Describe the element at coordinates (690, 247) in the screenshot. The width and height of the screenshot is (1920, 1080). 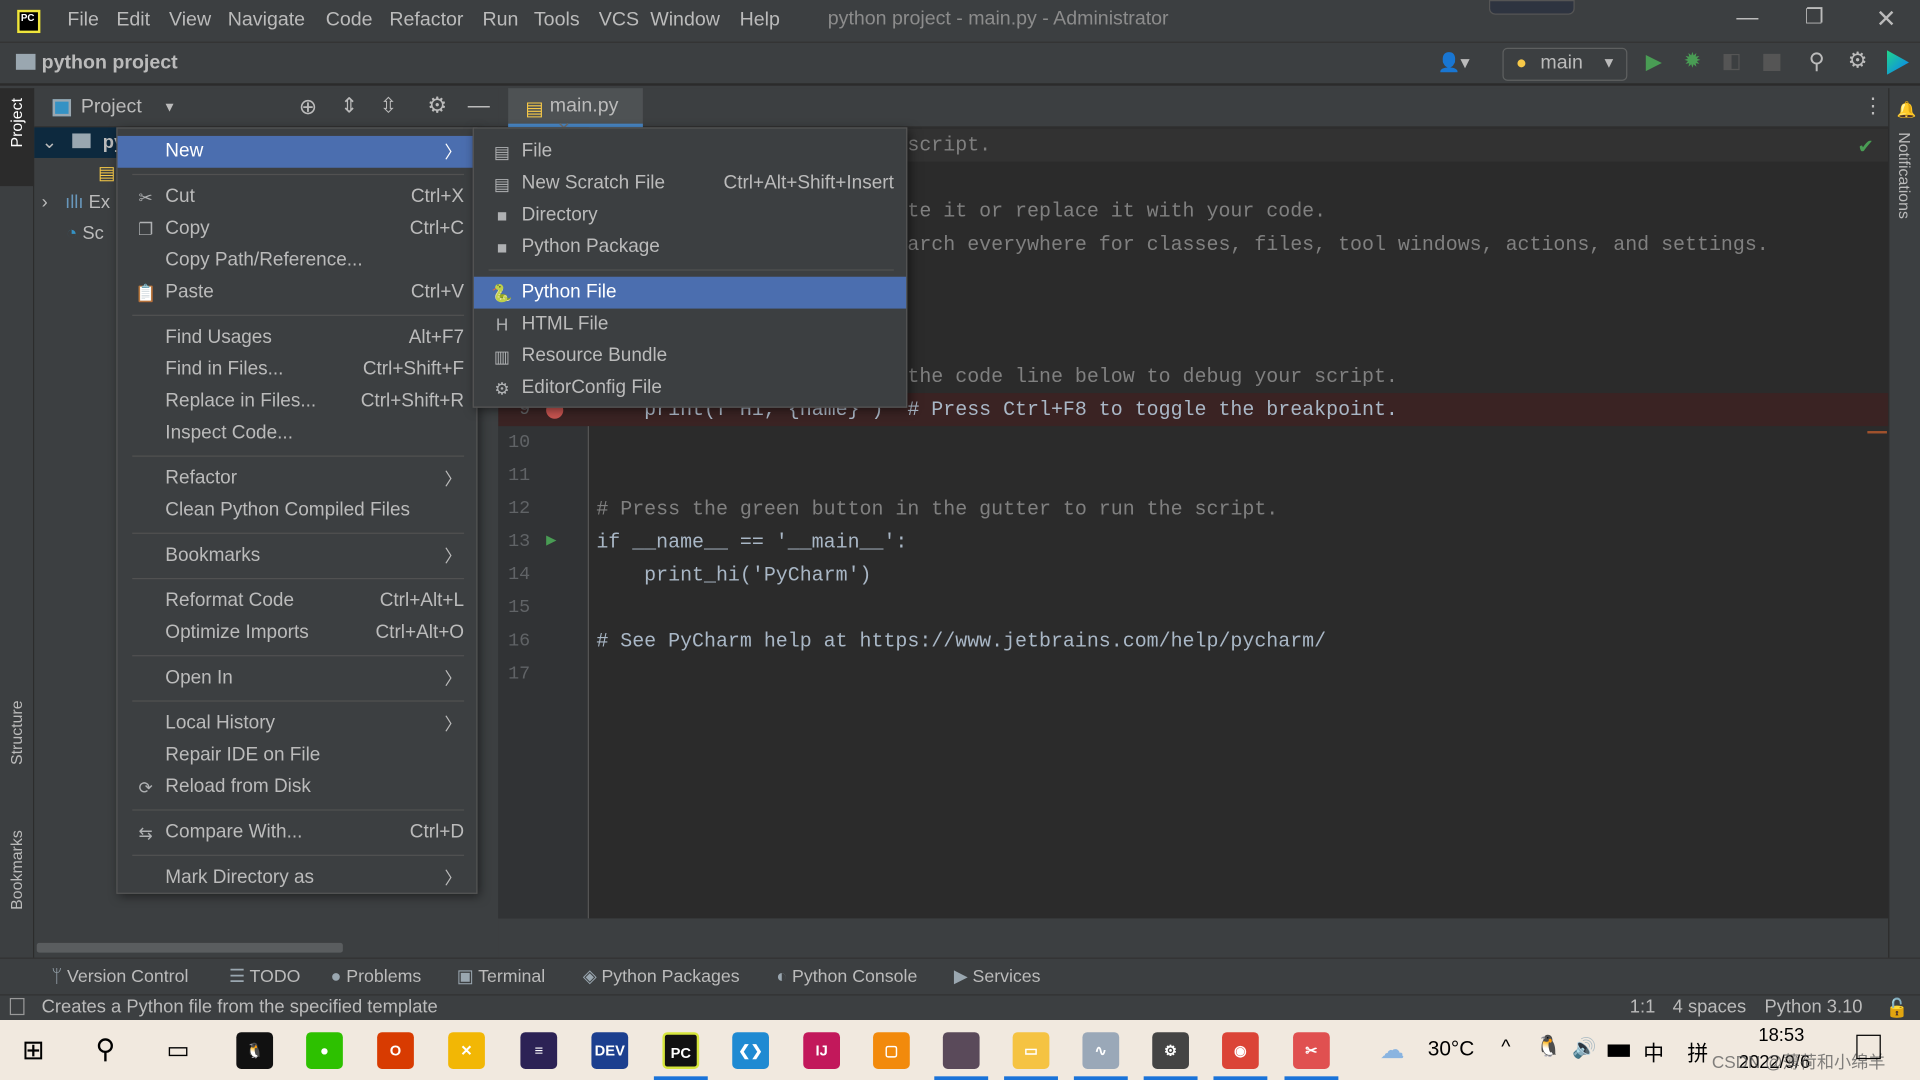
I see `menu-item-python-package: ■ Python Package` at that location.